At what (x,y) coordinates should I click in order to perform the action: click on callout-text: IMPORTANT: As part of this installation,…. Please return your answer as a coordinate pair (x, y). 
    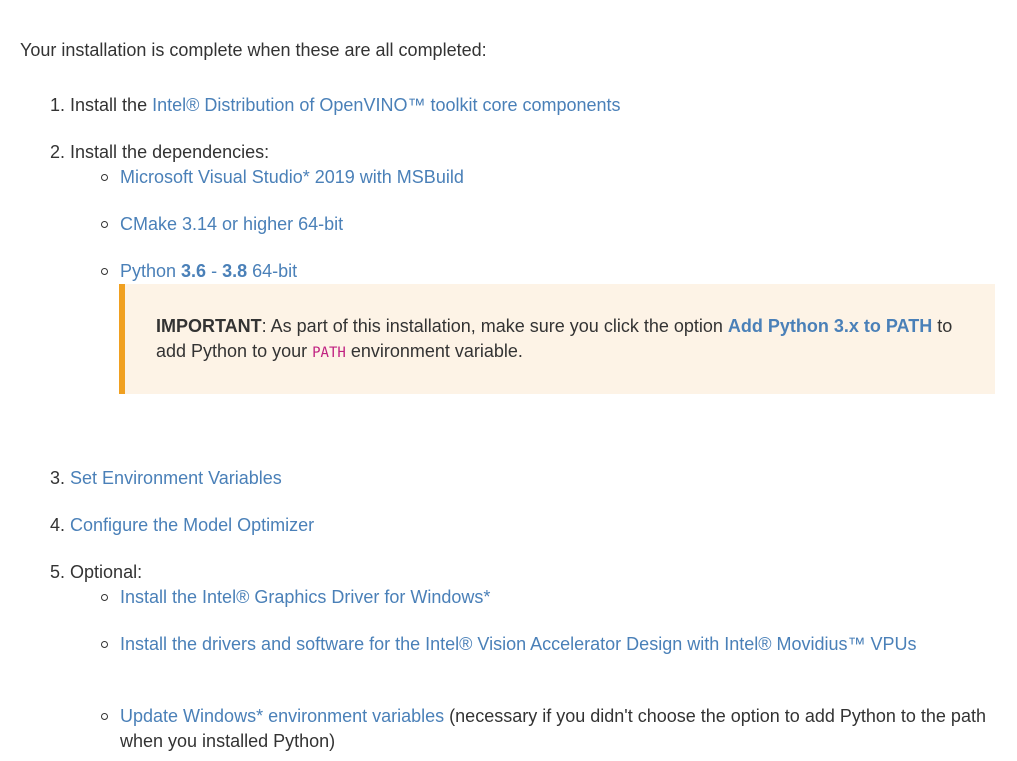
    Looking at the image, I should click on (561, 340).